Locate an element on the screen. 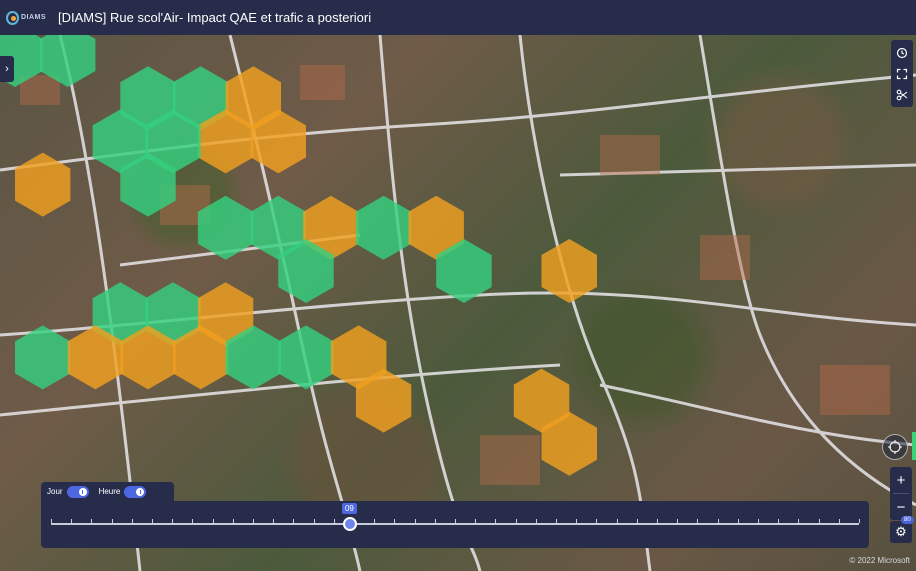  cut-button is located at coordinates (902, 94).